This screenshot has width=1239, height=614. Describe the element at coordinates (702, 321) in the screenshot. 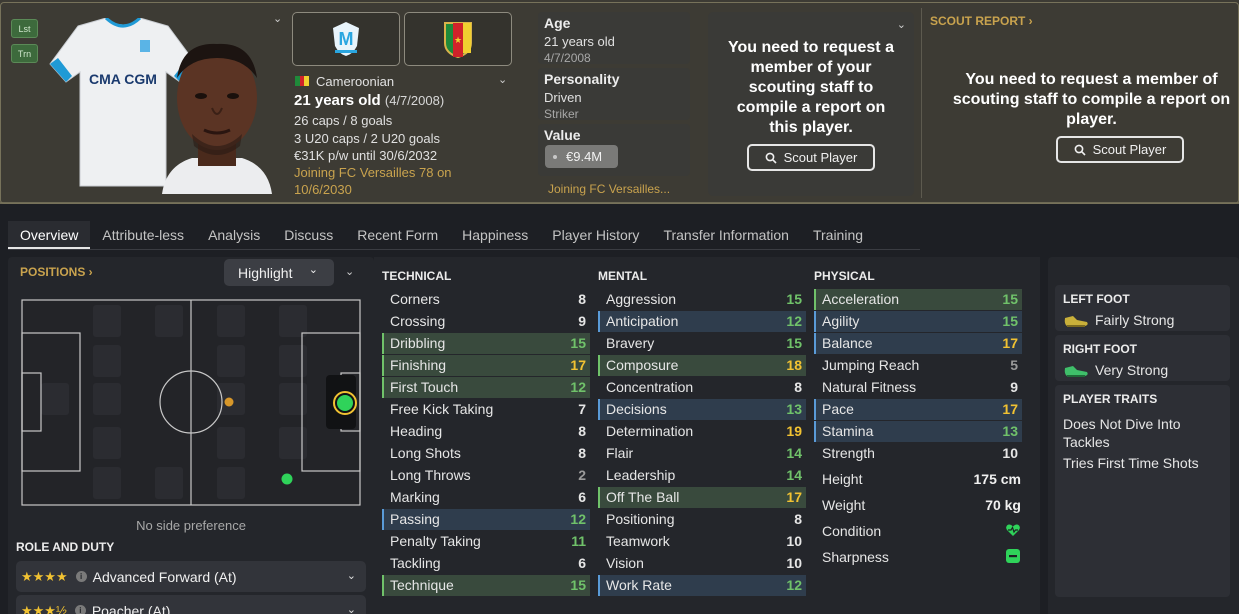

I see `attribute-row-anticipation: Anticipation 12` at that location.